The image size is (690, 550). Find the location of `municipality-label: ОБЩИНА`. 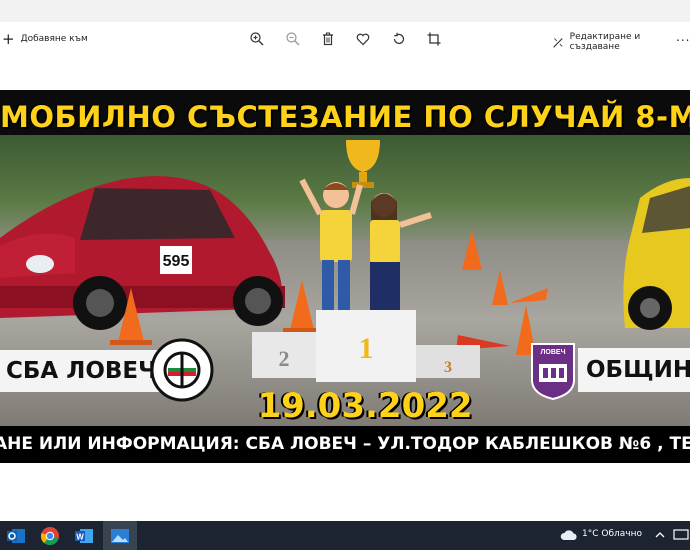

municipality-label: ОБЩИНА is located at coordinates (634, 370).